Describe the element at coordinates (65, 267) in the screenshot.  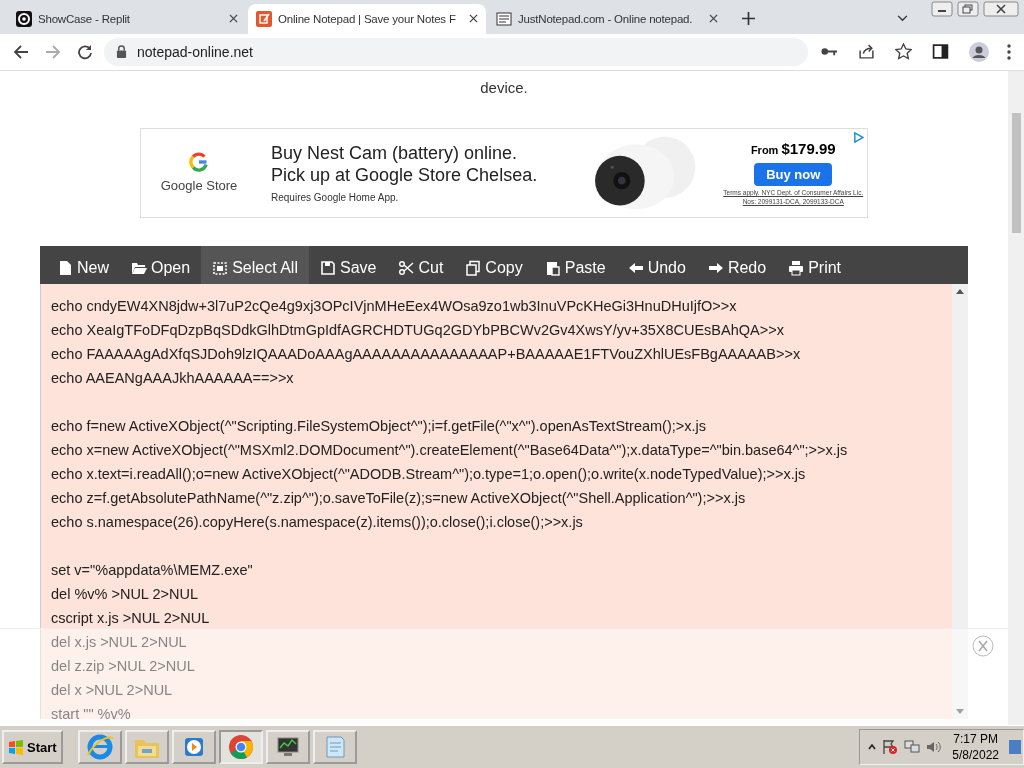
I see `file-icon` at that location.